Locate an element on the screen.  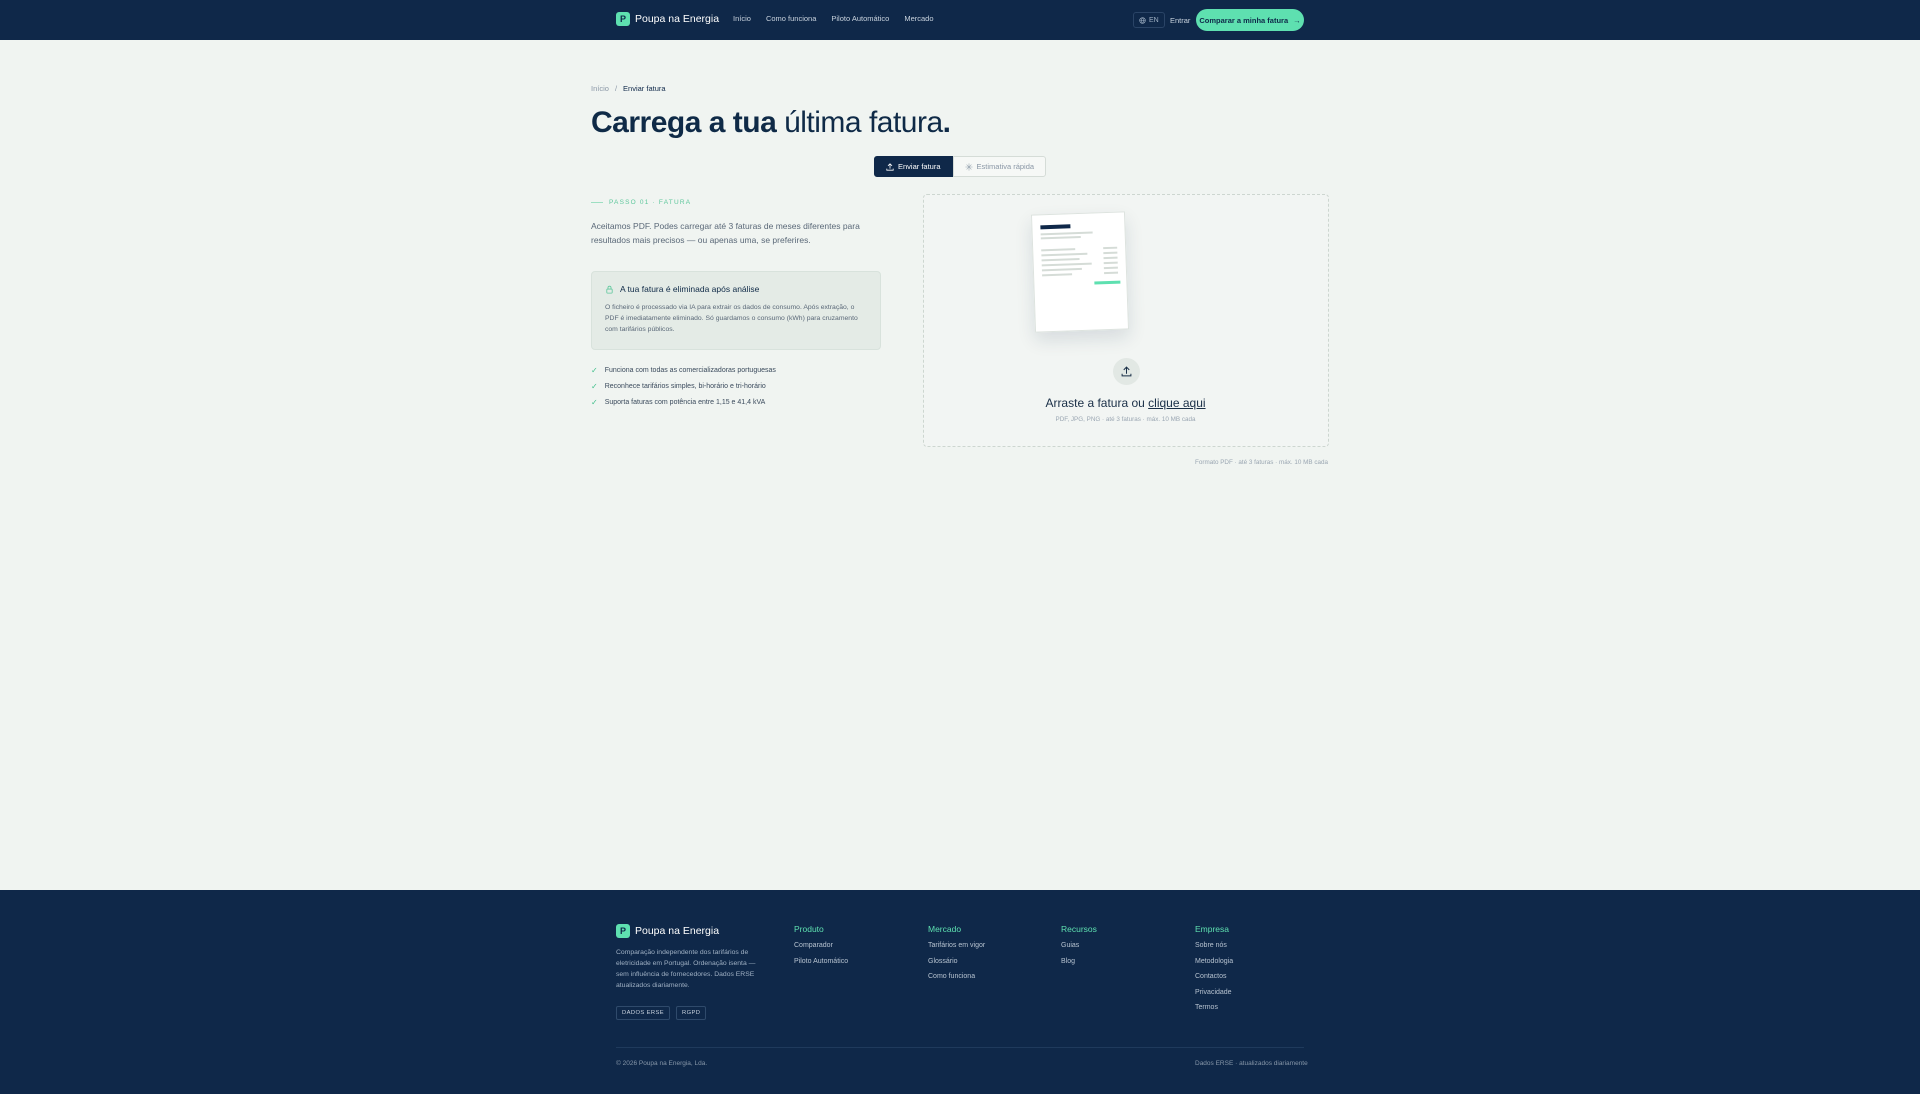
infobox-title: A tua fatura é eliminada após análise is located at coordinates (690, 289).